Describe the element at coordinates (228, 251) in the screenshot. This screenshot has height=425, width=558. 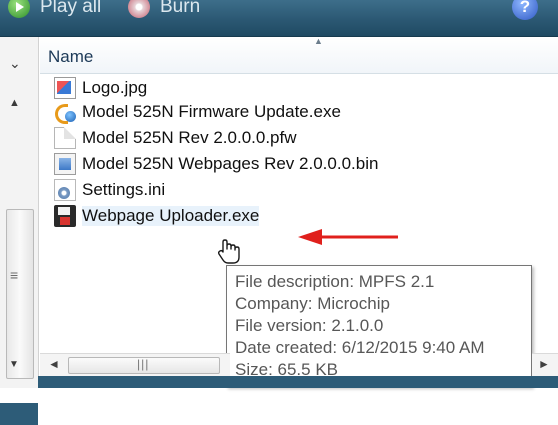
I see `mouse-cursor-icon` at that location.